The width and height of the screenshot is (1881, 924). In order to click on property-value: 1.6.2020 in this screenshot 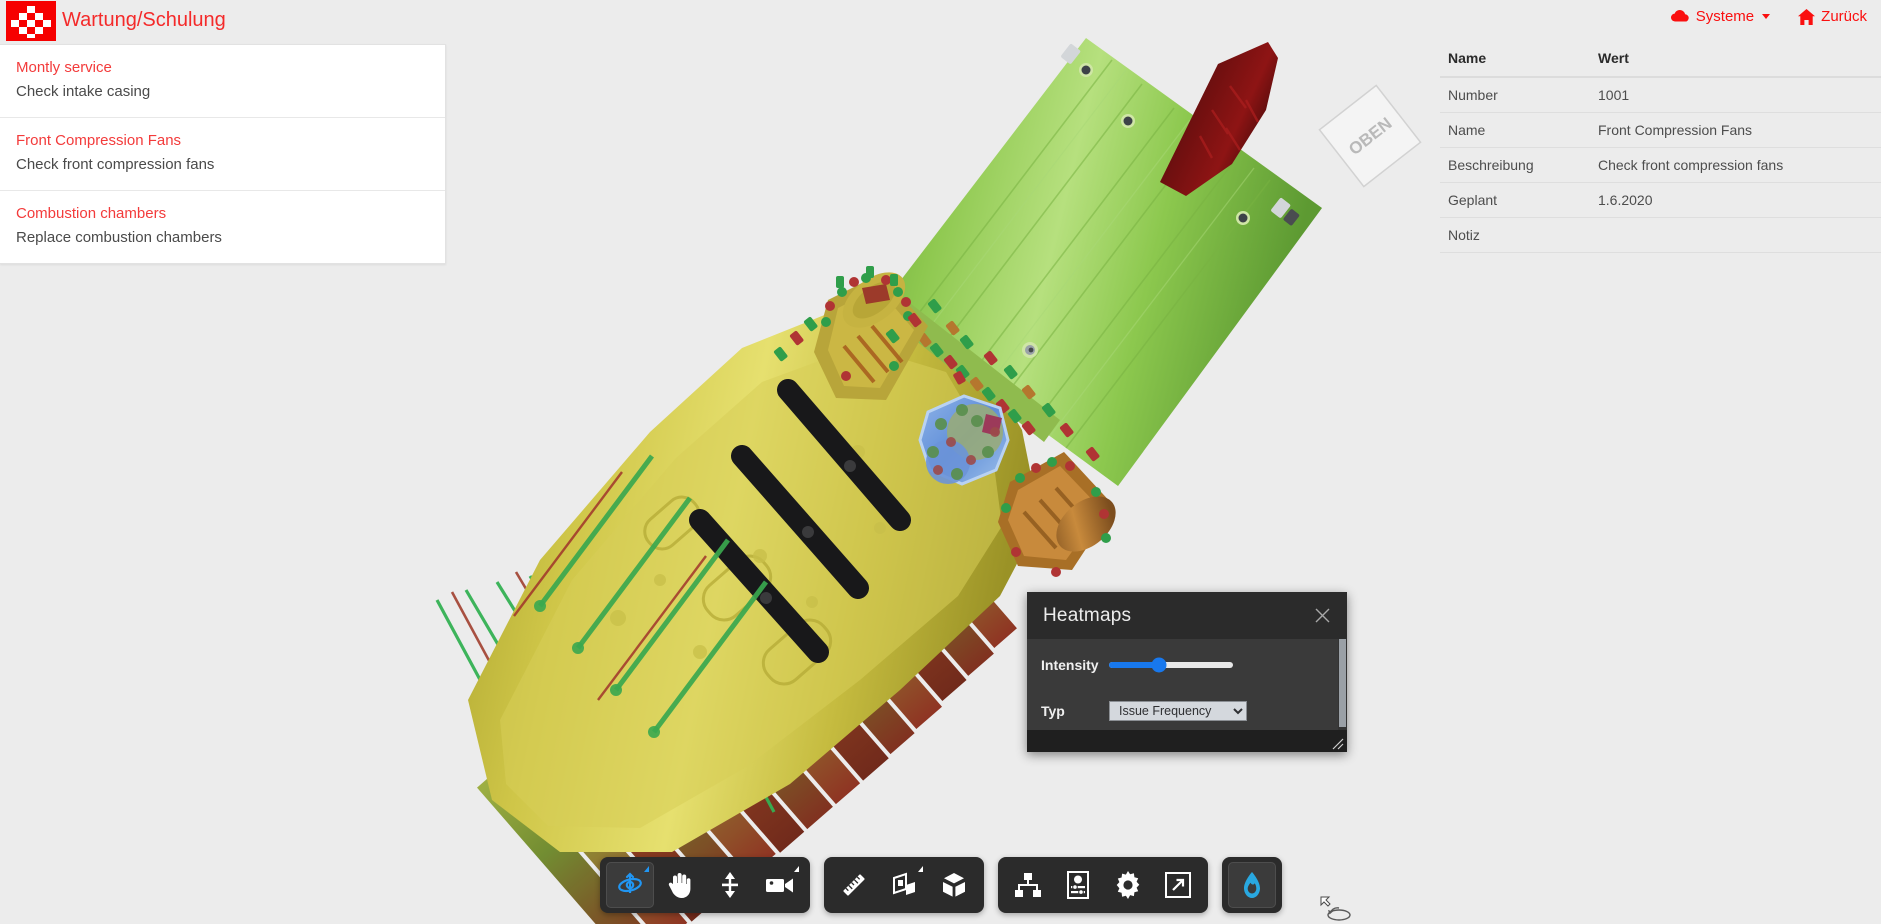, I will do `click(1735, 200)`.